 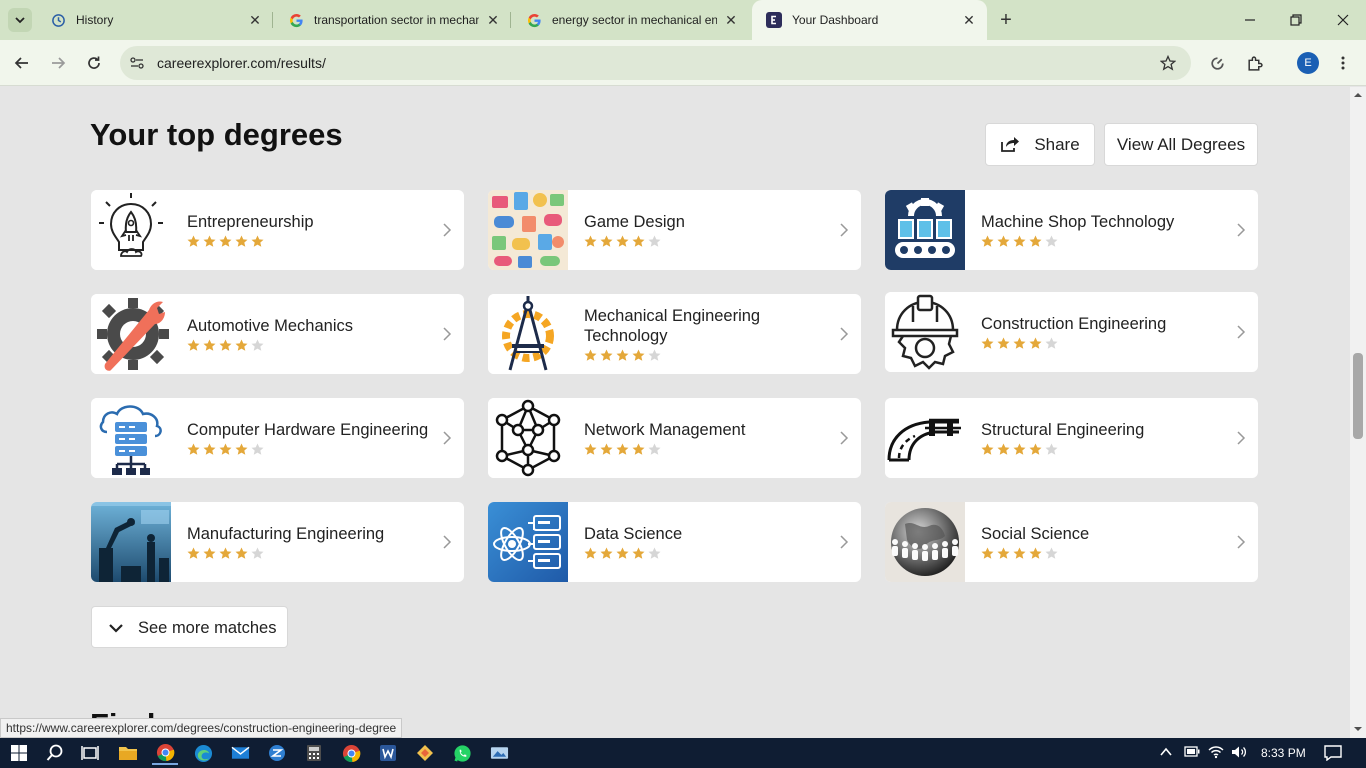 I want to click on compass-gear-icon, so click(x=528, y=334).